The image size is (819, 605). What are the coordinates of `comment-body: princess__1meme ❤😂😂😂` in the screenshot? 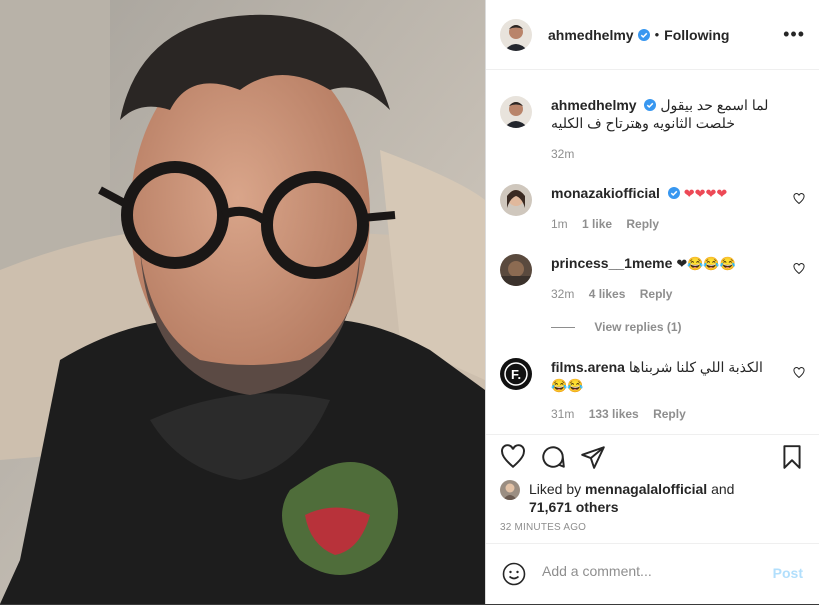 It's located at (663, 263).